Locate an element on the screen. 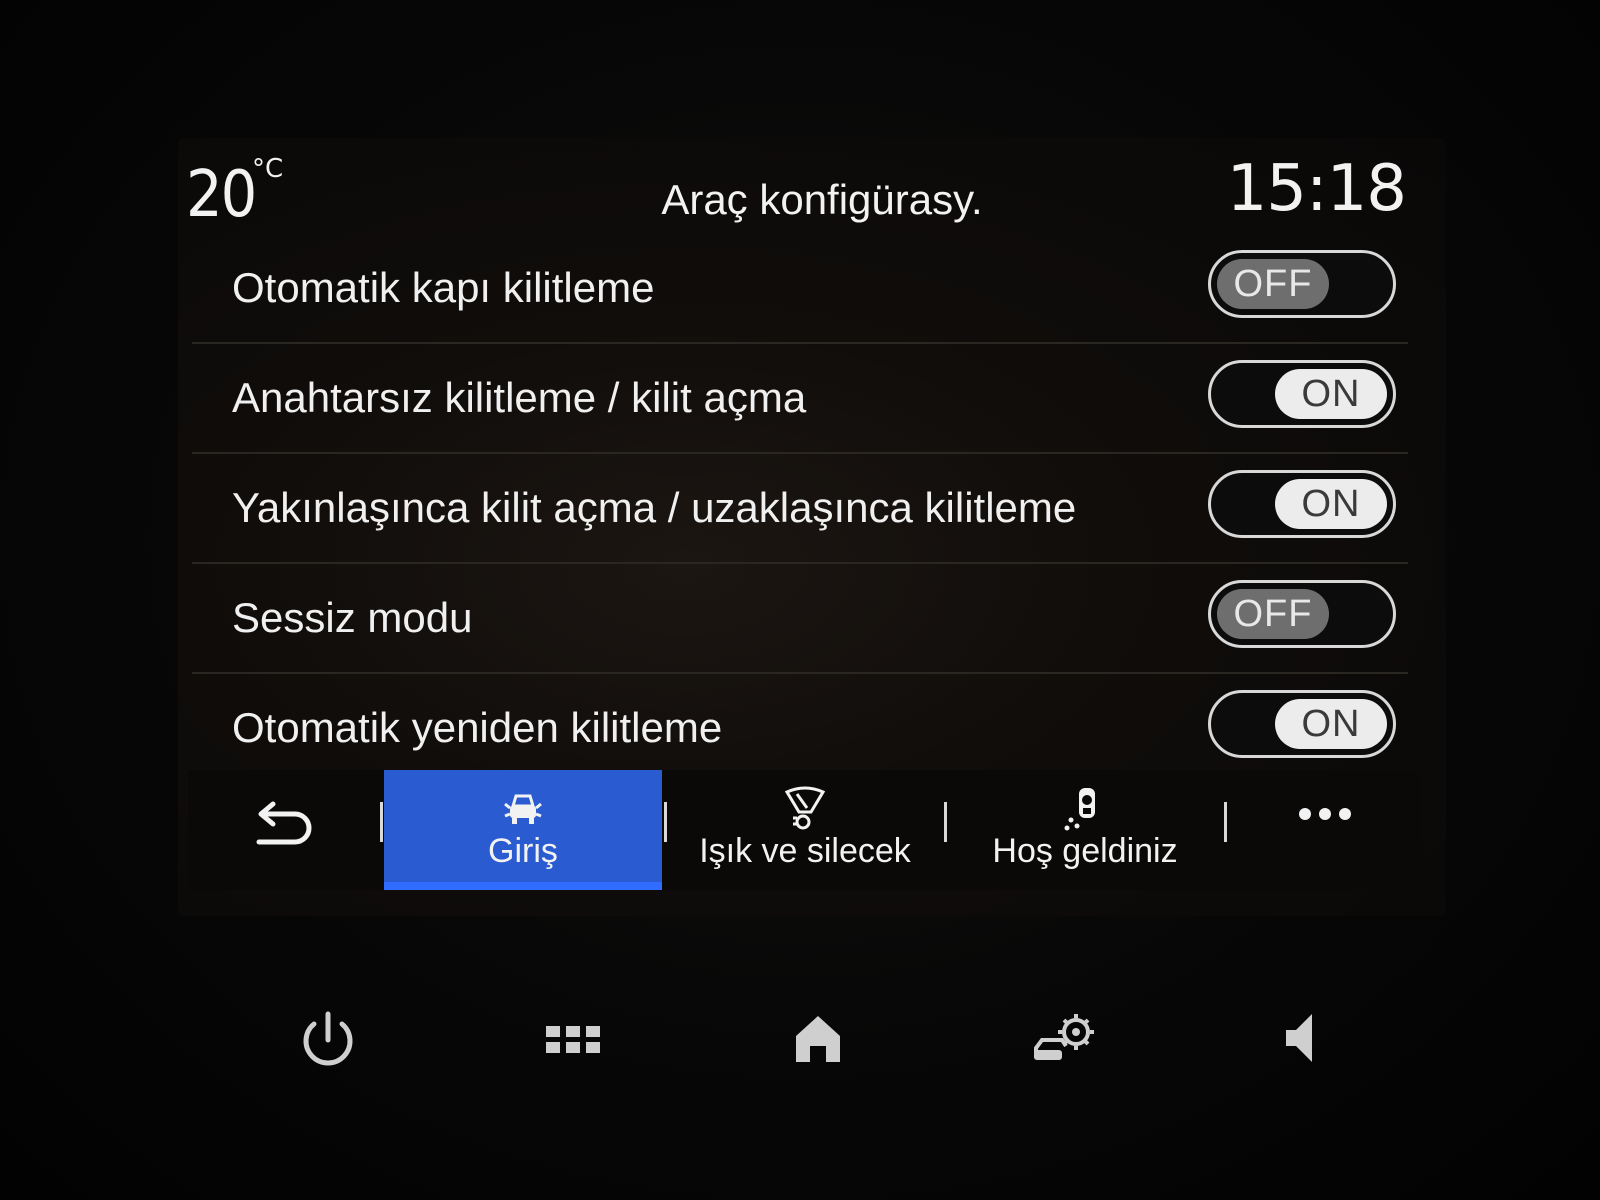  setting-row-silent-mode: Sessiz modu OFF is located at coordinates (800, 619).